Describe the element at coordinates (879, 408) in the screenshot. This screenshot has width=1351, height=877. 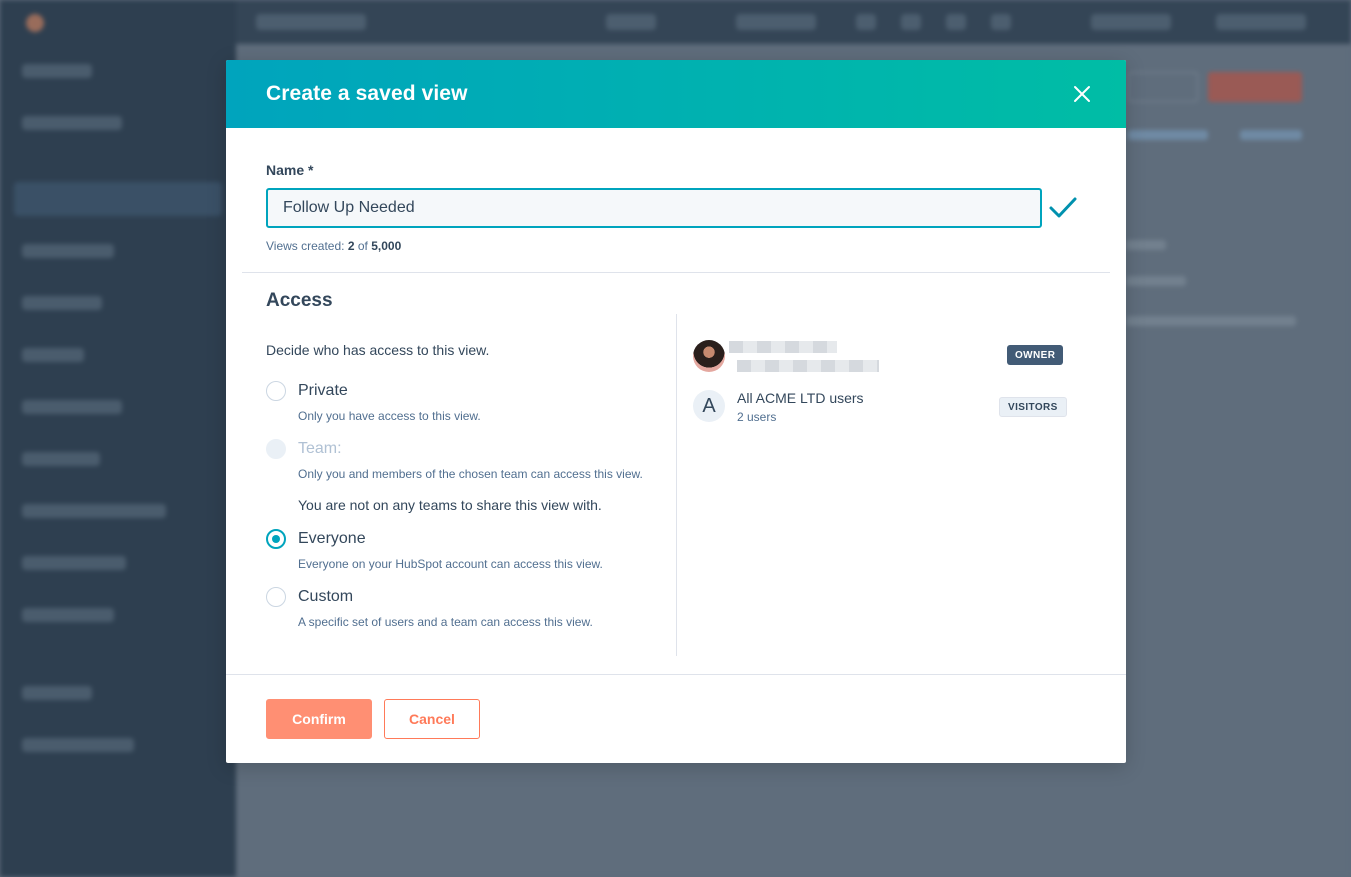
I see `member-row-all-users: A All ACME LTD users 2 users VISITORS` at that location.